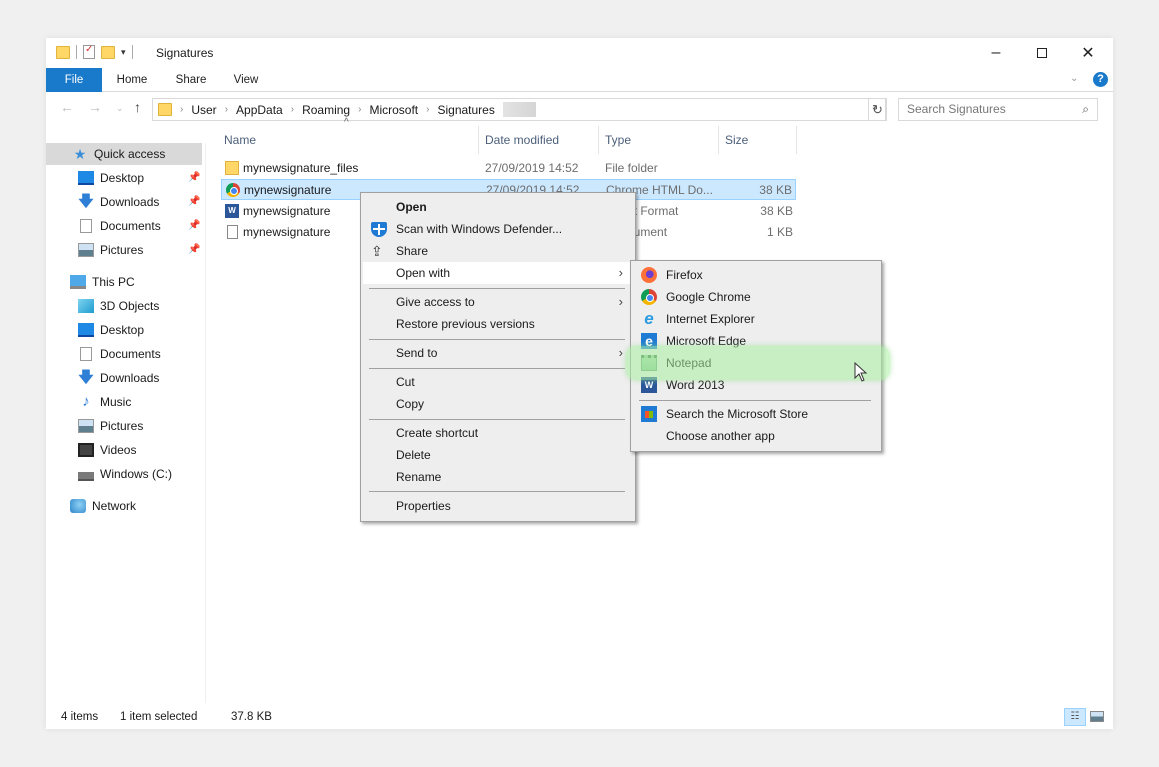 This screenshot has width=1159, height=767. What do you see at coordinates (114, 506) in the screenshot?
I see `sidebar-item-label: Network` at bounding box center [114, 506].